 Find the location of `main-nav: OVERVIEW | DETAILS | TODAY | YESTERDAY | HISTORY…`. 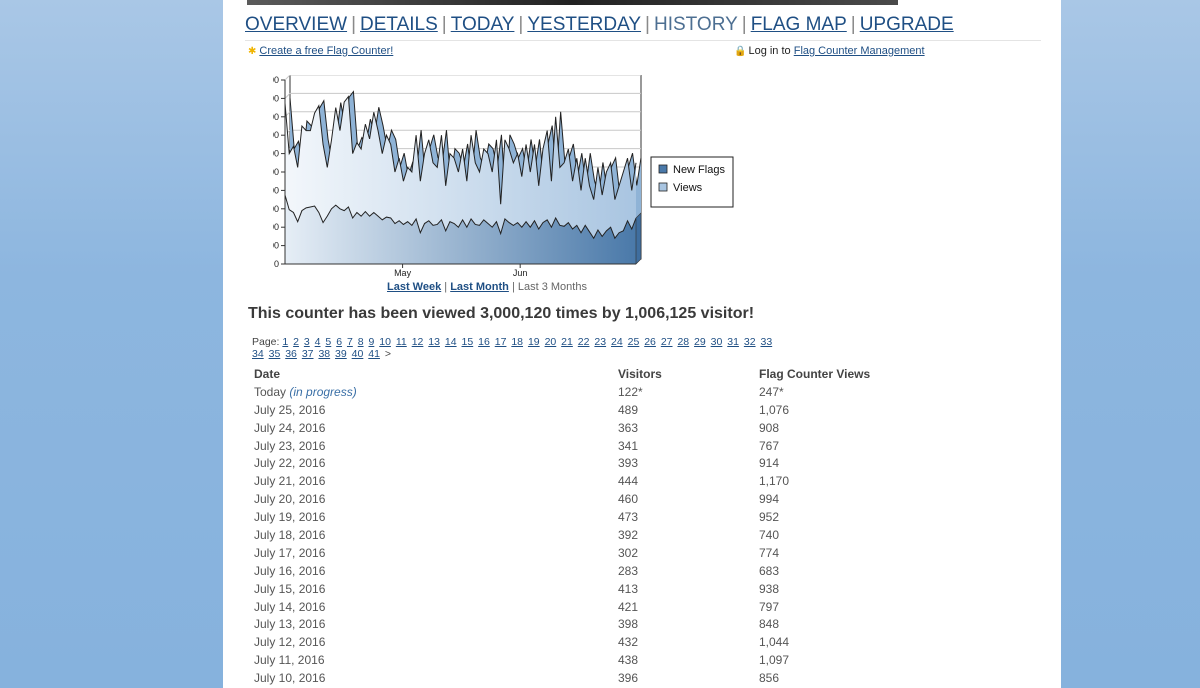

main-nav: OVERVIEW | DETAILS | TODAY | YESTERDAY | HISTORY… is located at coordinates (599, 25).